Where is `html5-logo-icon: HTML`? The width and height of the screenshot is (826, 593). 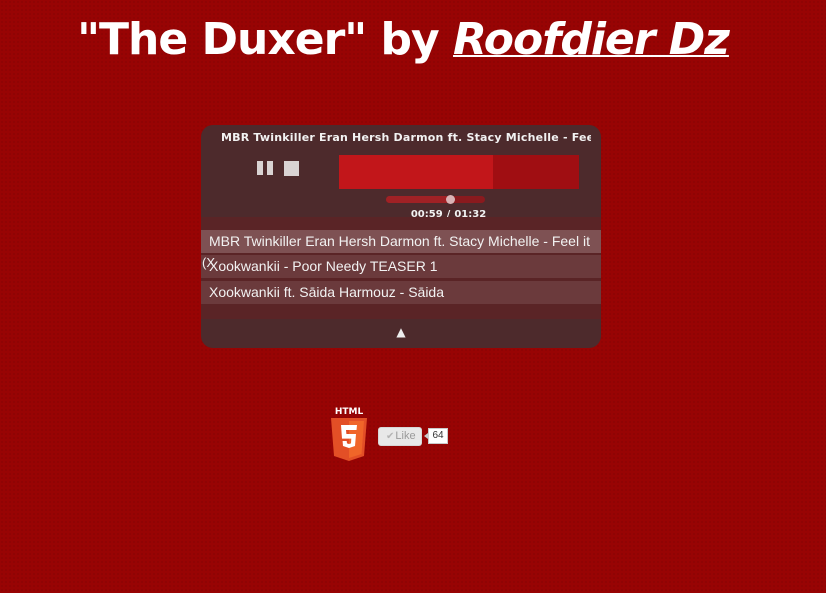 html5-logo-icon: HTML is located at coordinates (349, 434).